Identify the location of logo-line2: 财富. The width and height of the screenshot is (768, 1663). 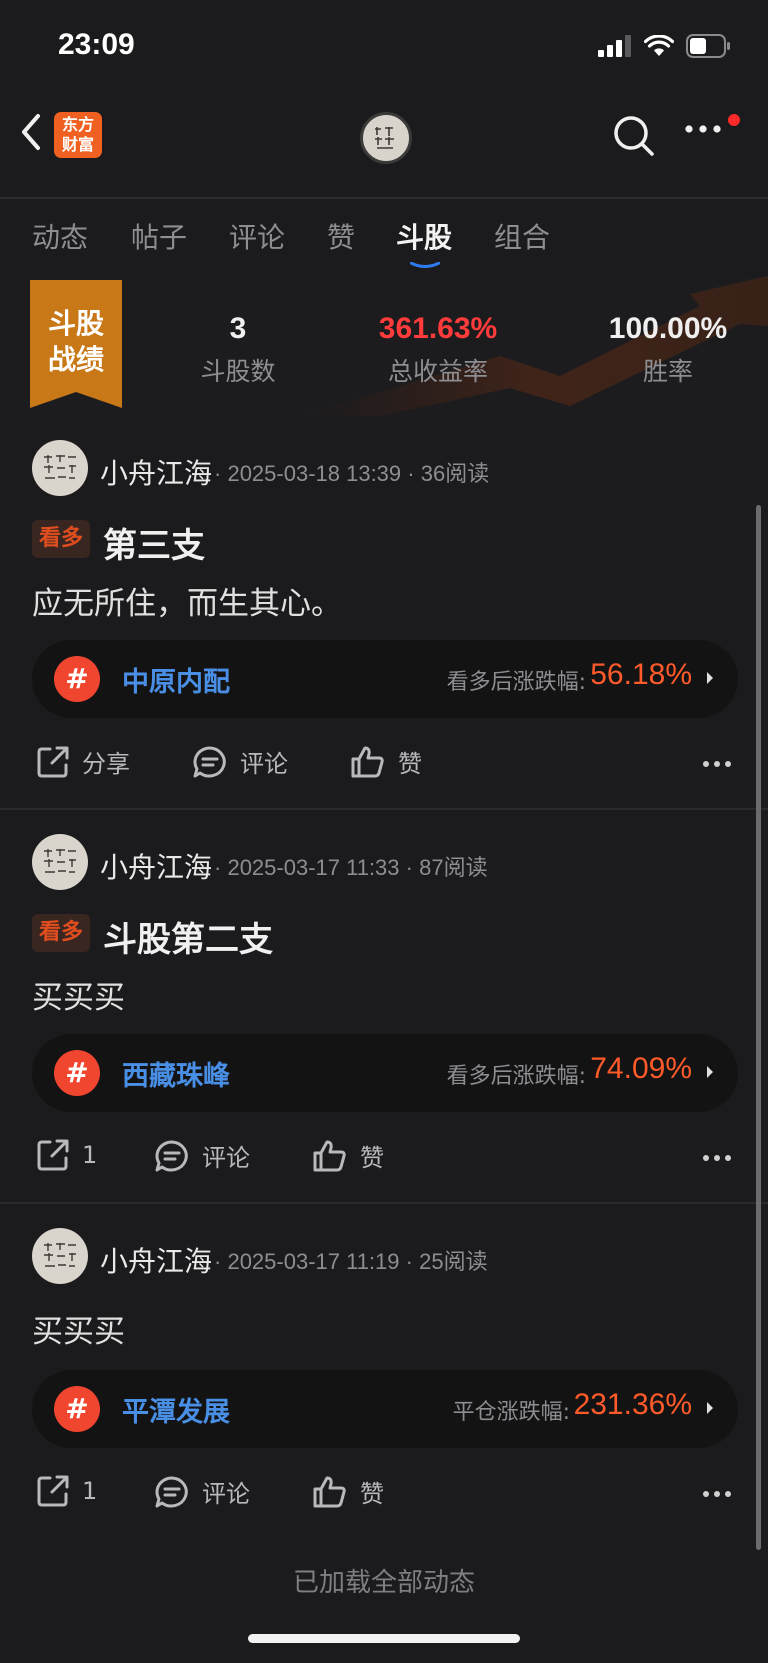
(77, 144).